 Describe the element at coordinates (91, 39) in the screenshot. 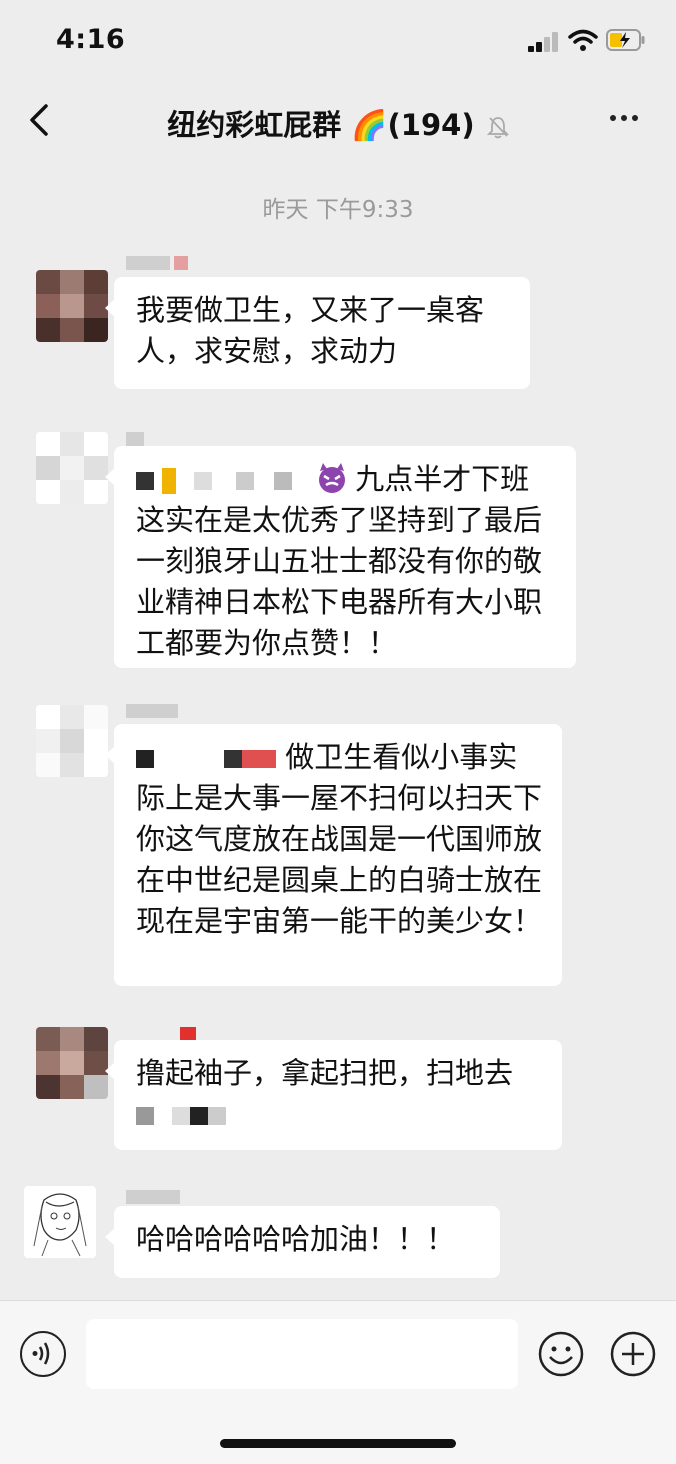

I see `status-time: 4:16` at that location.